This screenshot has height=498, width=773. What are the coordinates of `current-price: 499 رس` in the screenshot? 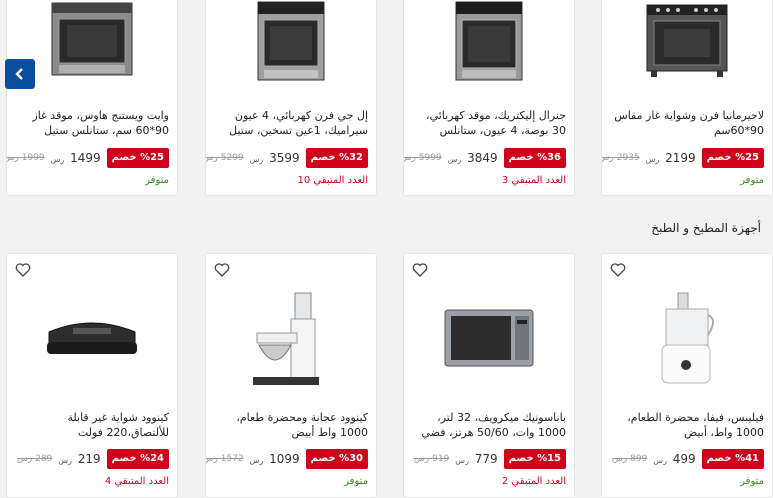 It's located at (674, 459).